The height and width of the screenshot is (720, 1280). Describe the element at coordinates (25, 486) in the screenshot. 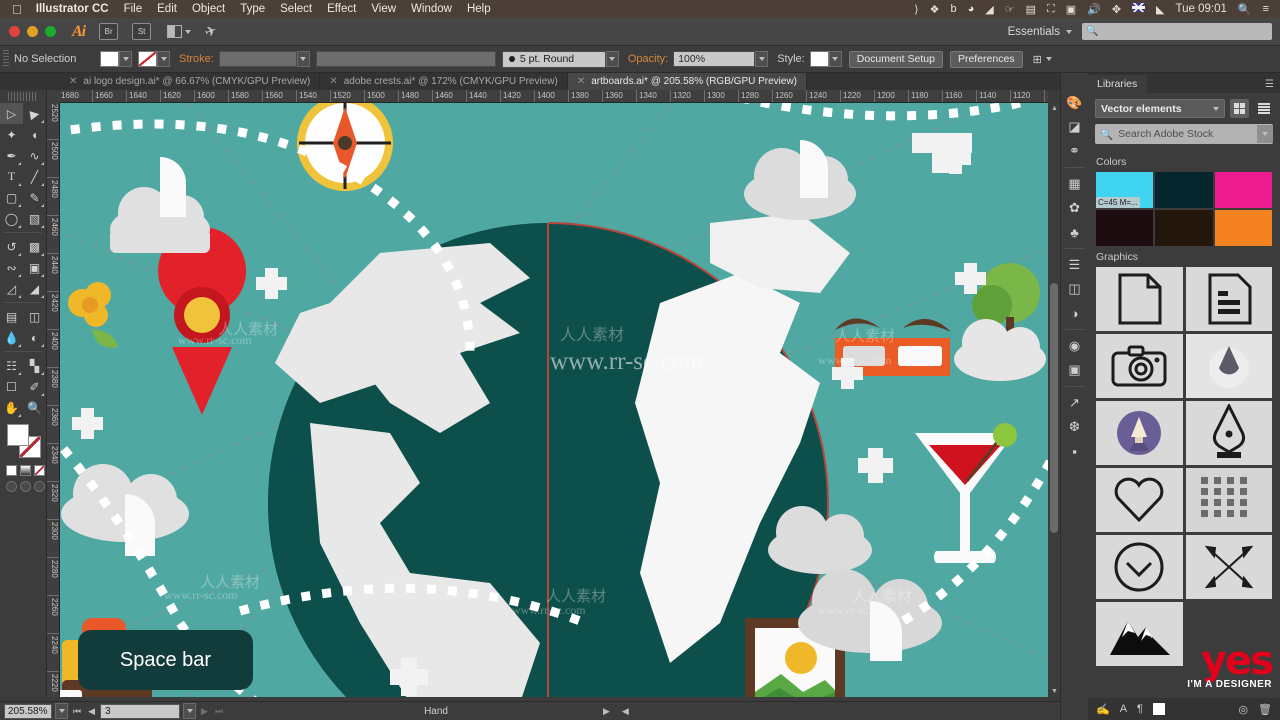

I see `draw-behind-button` at that location.